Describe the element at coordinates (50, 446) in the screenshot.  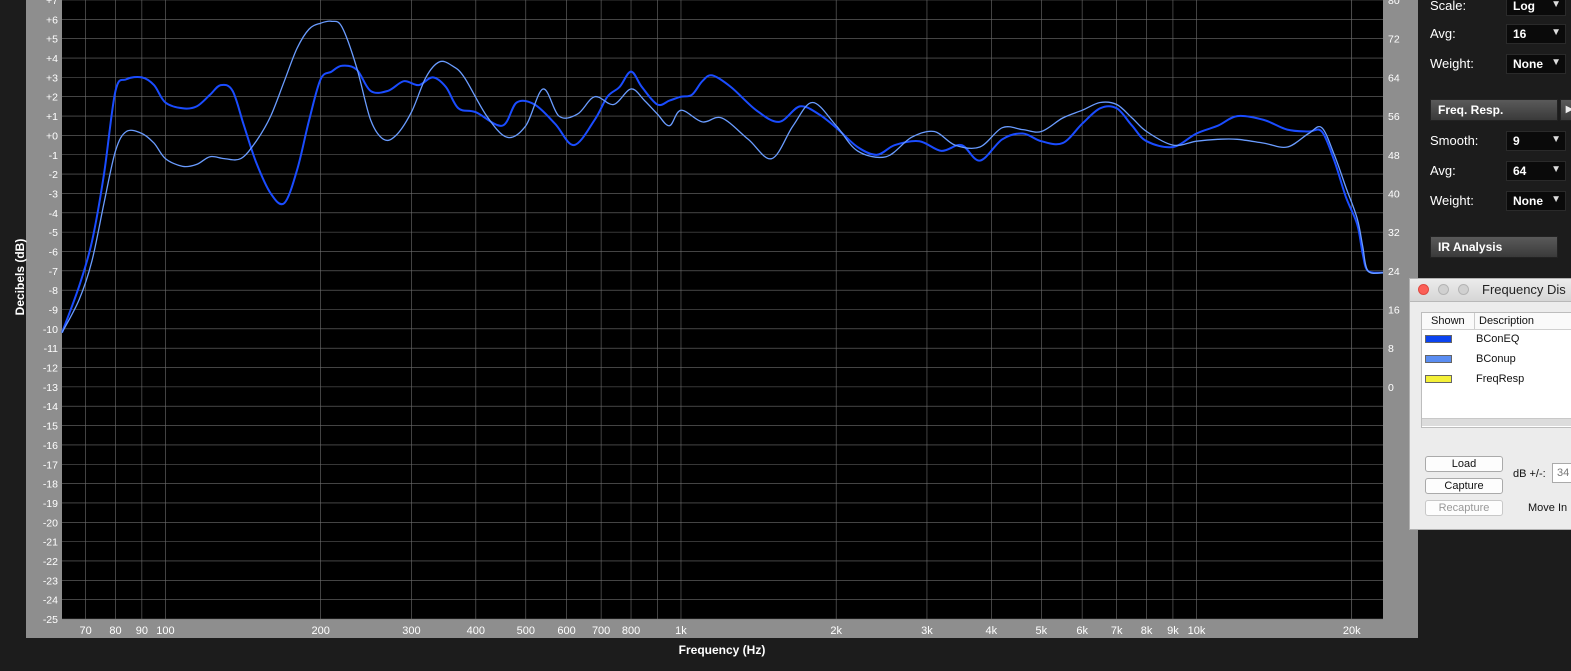
I see `left-tick-label: -16` at that location.